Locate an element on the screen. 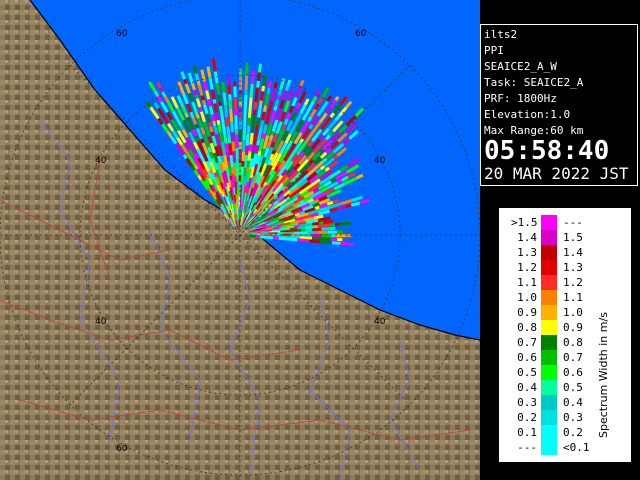  scan-time: 05:58:40 is located at coordinates (547, 151).